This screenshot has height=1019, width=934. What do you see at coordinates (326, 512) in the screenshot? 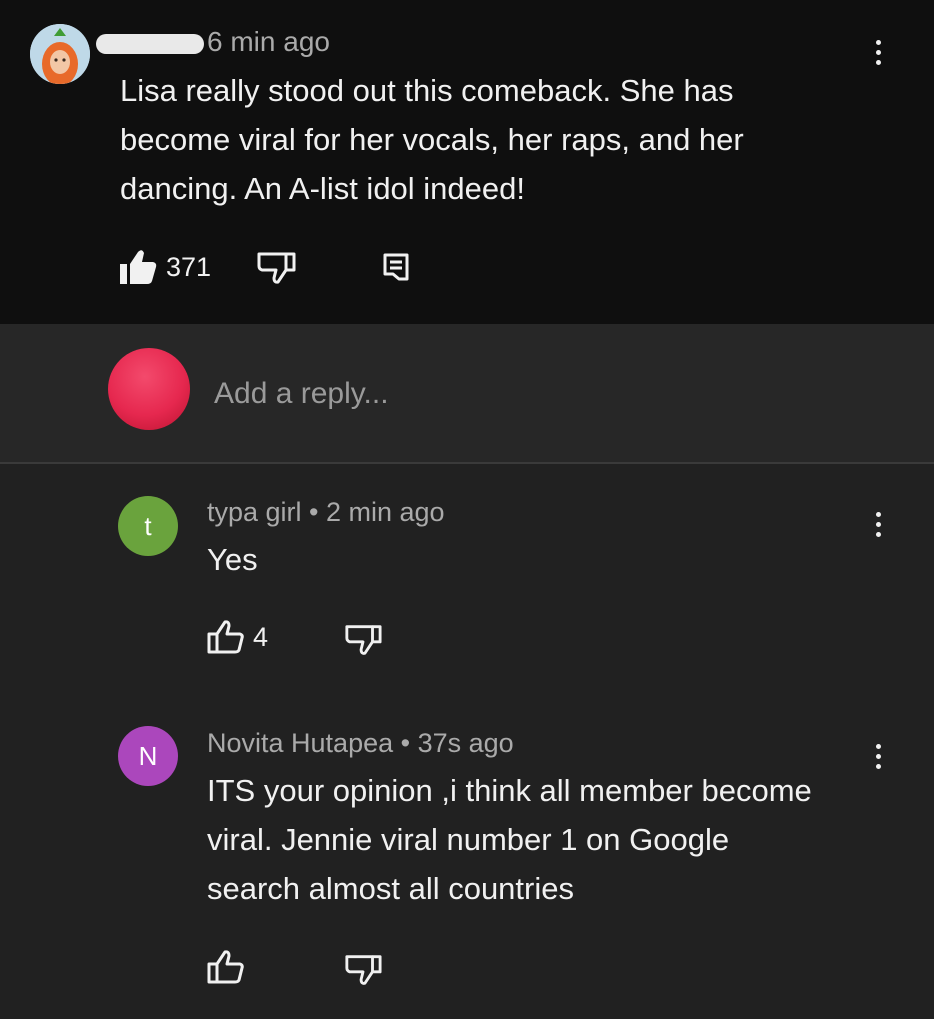
I see `reply-meta: typa girl • 2 min ago` at bounding box center [326, 512].